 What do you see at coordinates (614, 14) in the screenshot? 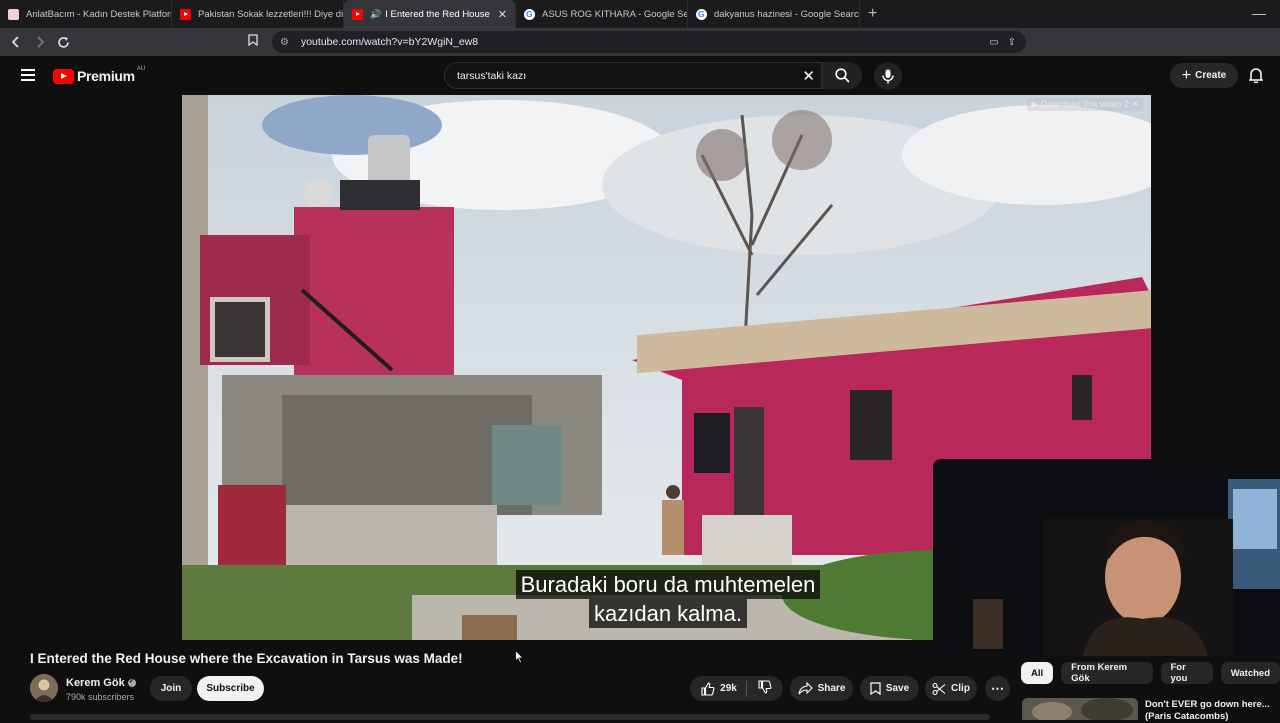
I see `tab-label: ASUS ROG KITHARA - Google Search` at bounding box center [614, 14].